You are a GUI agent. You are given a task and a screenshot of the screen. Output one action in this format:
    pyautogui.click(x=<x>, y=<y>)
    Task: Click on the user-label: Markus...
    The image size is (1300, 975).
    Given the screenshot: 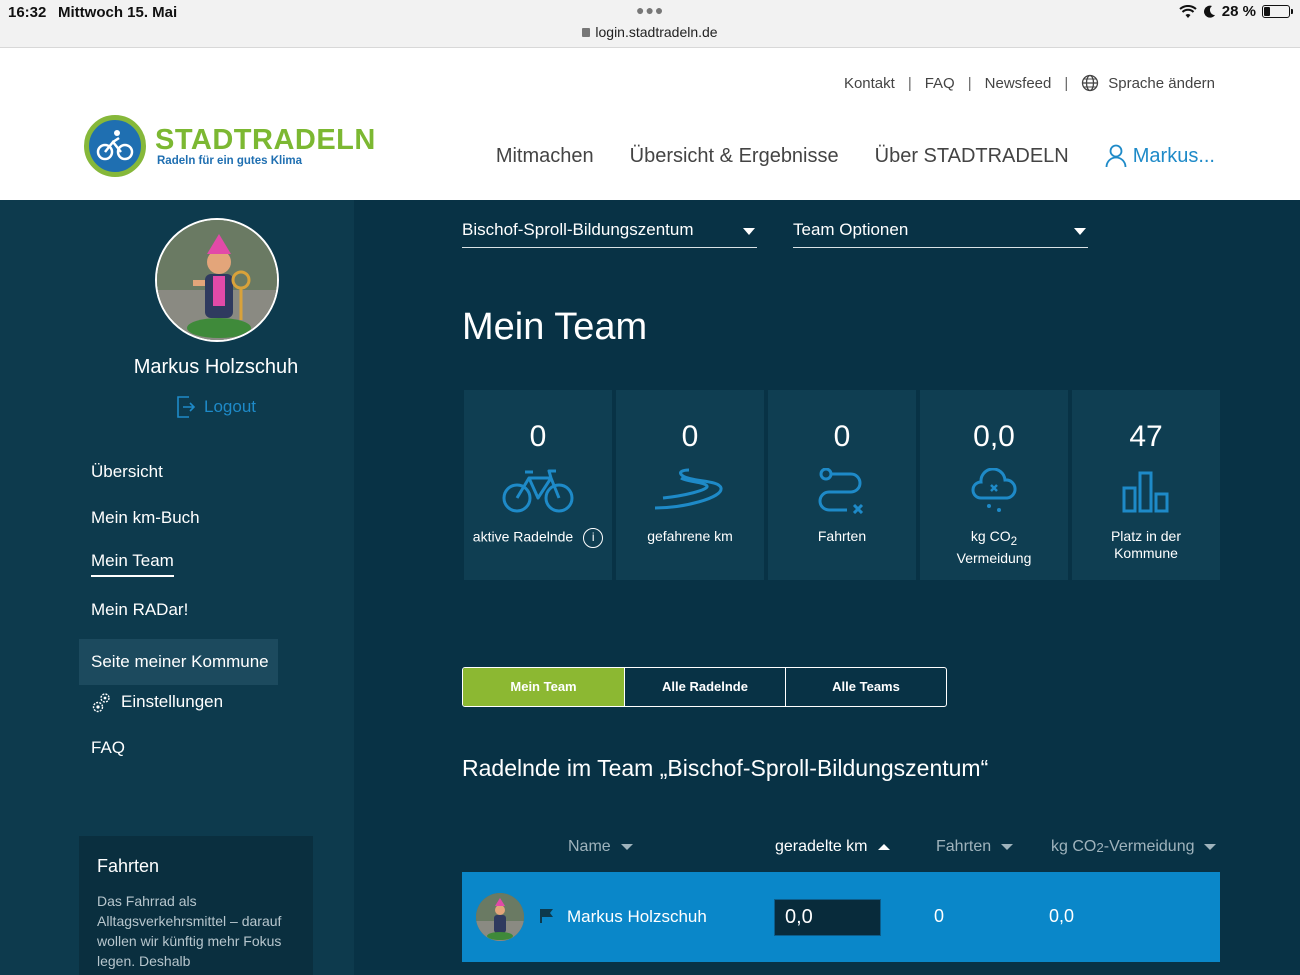 What is the action you would take?
    pyautogui.click(x=1173, y=155)
    